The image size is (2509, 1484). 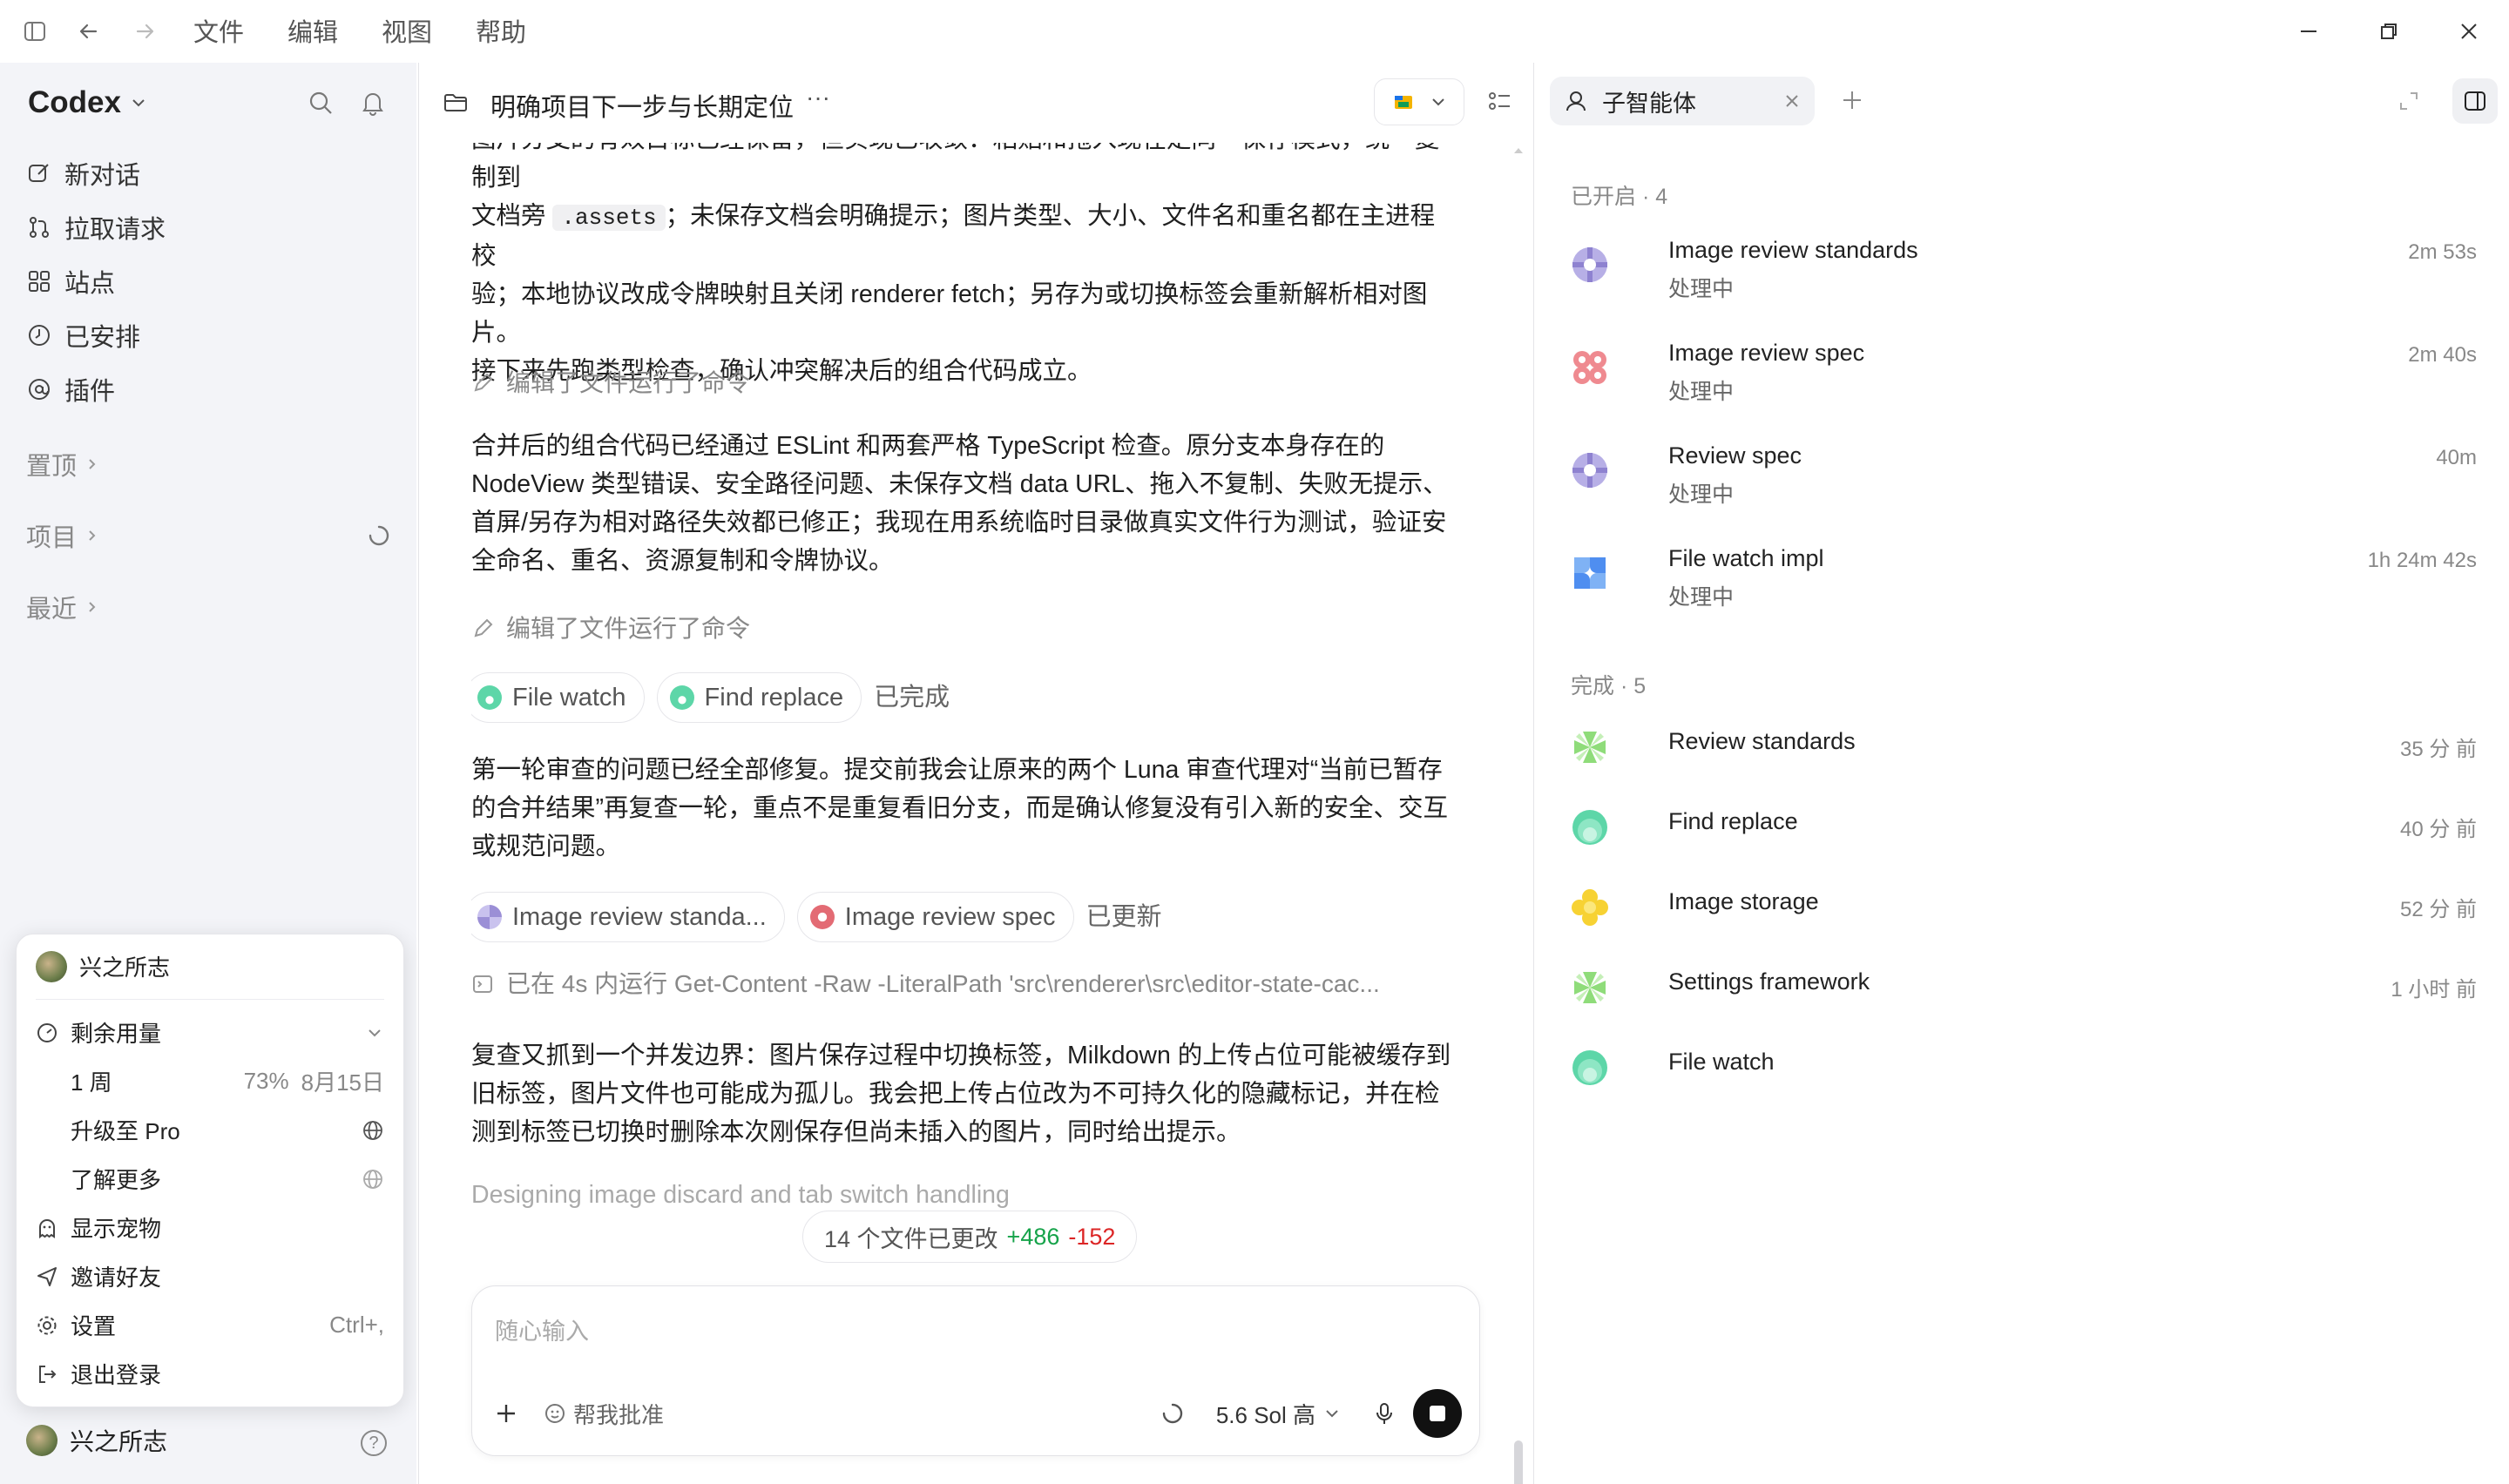 I want to click on chip-label: Find replace, so click(x=774, y=698).